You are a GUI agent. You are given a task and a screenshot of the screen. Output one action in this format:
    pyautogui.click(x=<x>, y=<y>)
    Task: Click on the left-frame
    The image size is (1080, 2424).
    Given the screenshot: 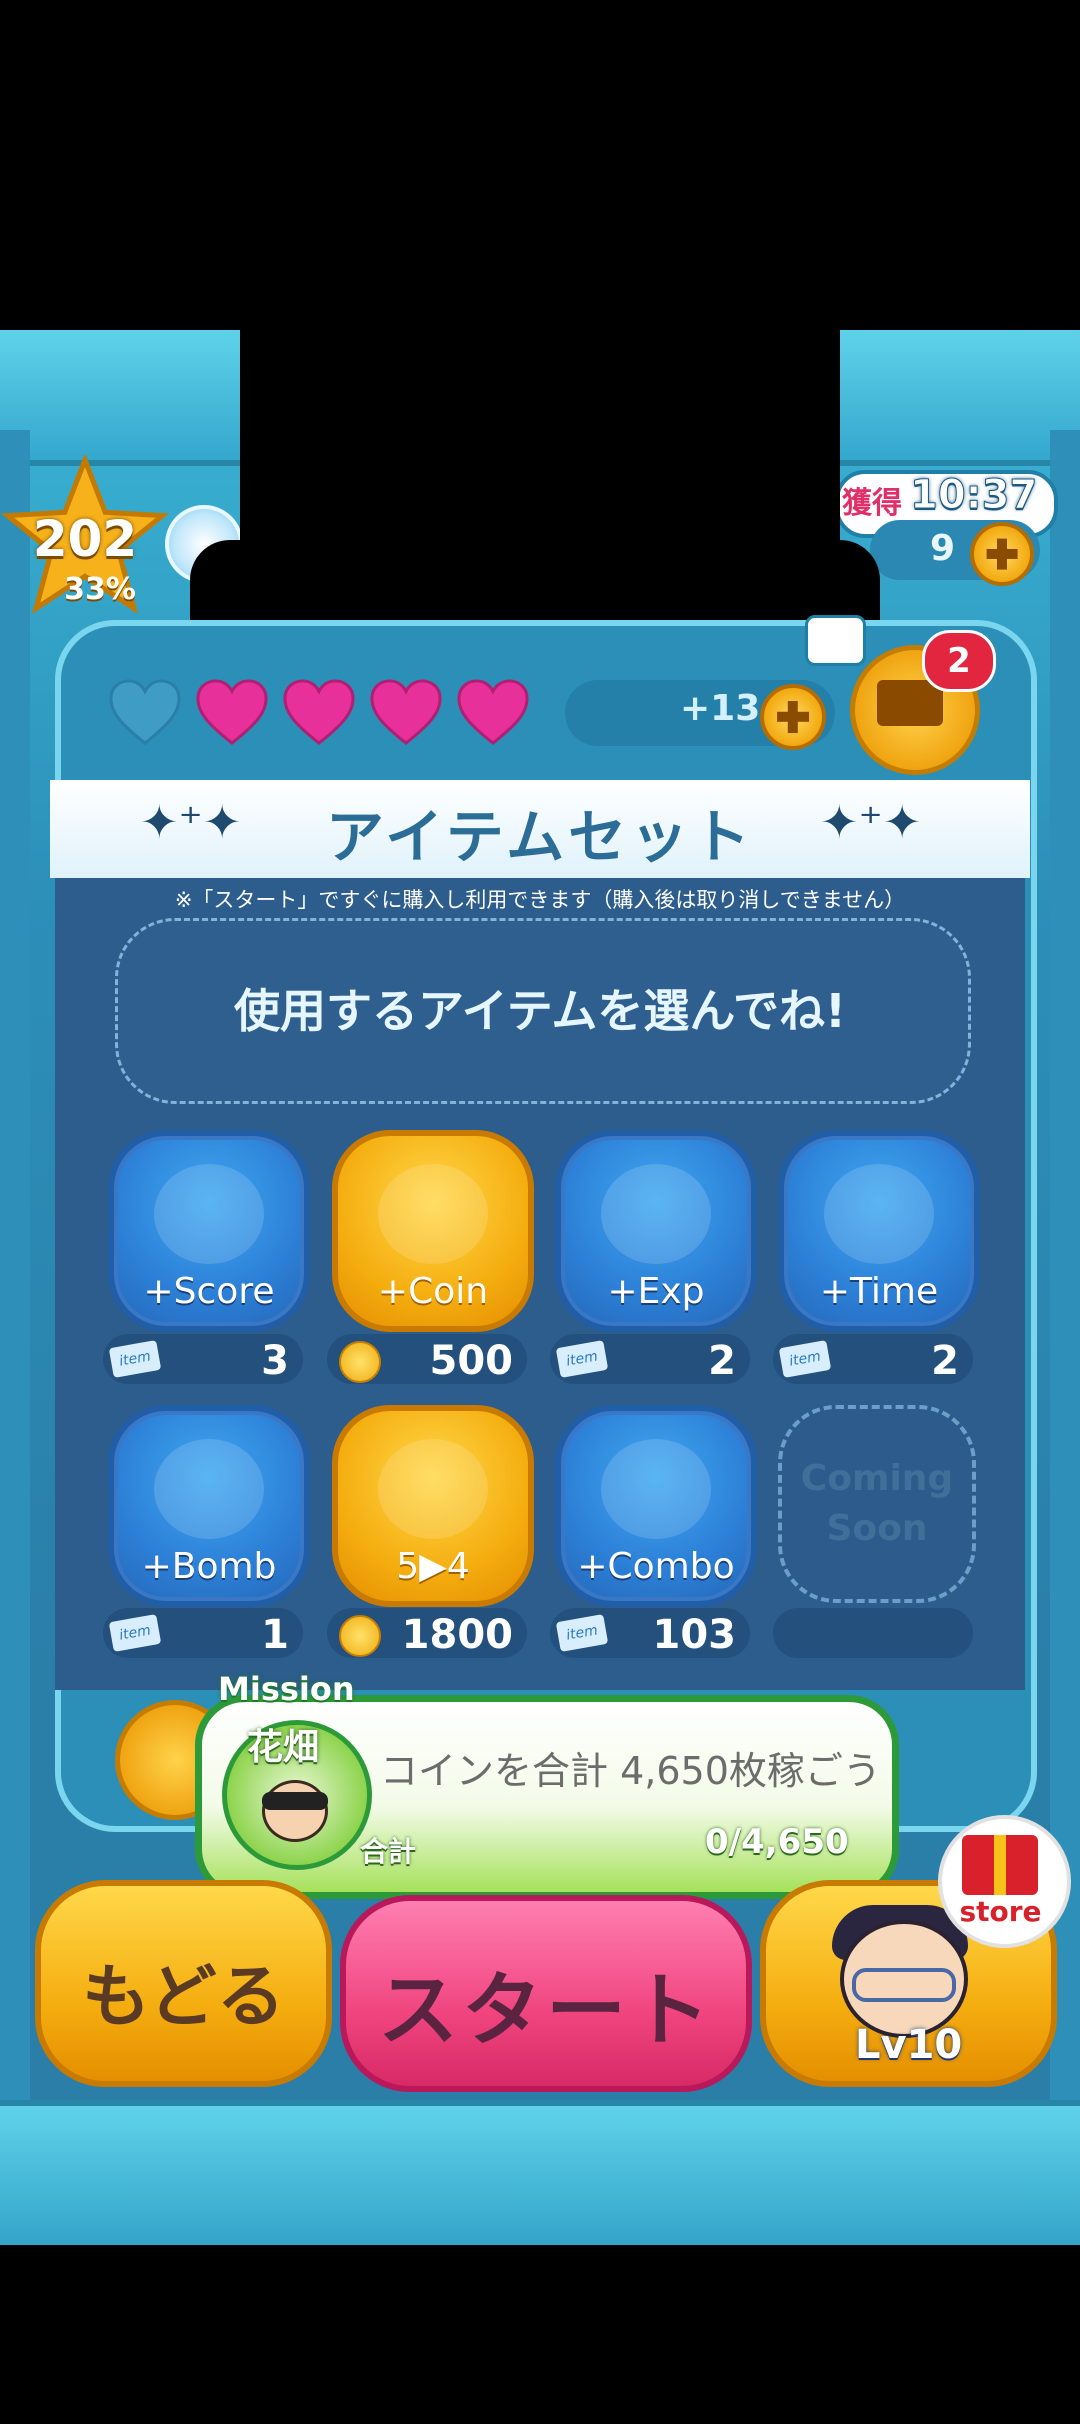 What is the action you would take?
    pyautogui.click(x=15, y=1280)
    